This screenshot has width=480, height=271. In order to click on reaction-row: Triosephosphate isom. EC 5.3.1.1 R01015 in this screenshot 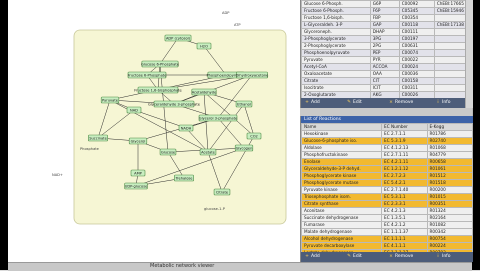, I will do `click(387, 197)`.